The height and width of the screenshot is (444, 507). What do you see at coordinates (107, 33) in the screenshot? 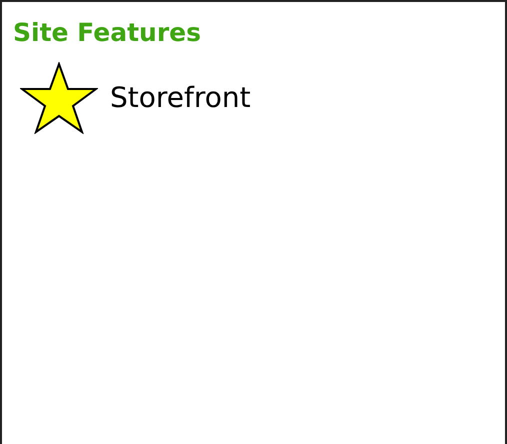
I see `section-title: Site Features` at bounding box center [107, 33].